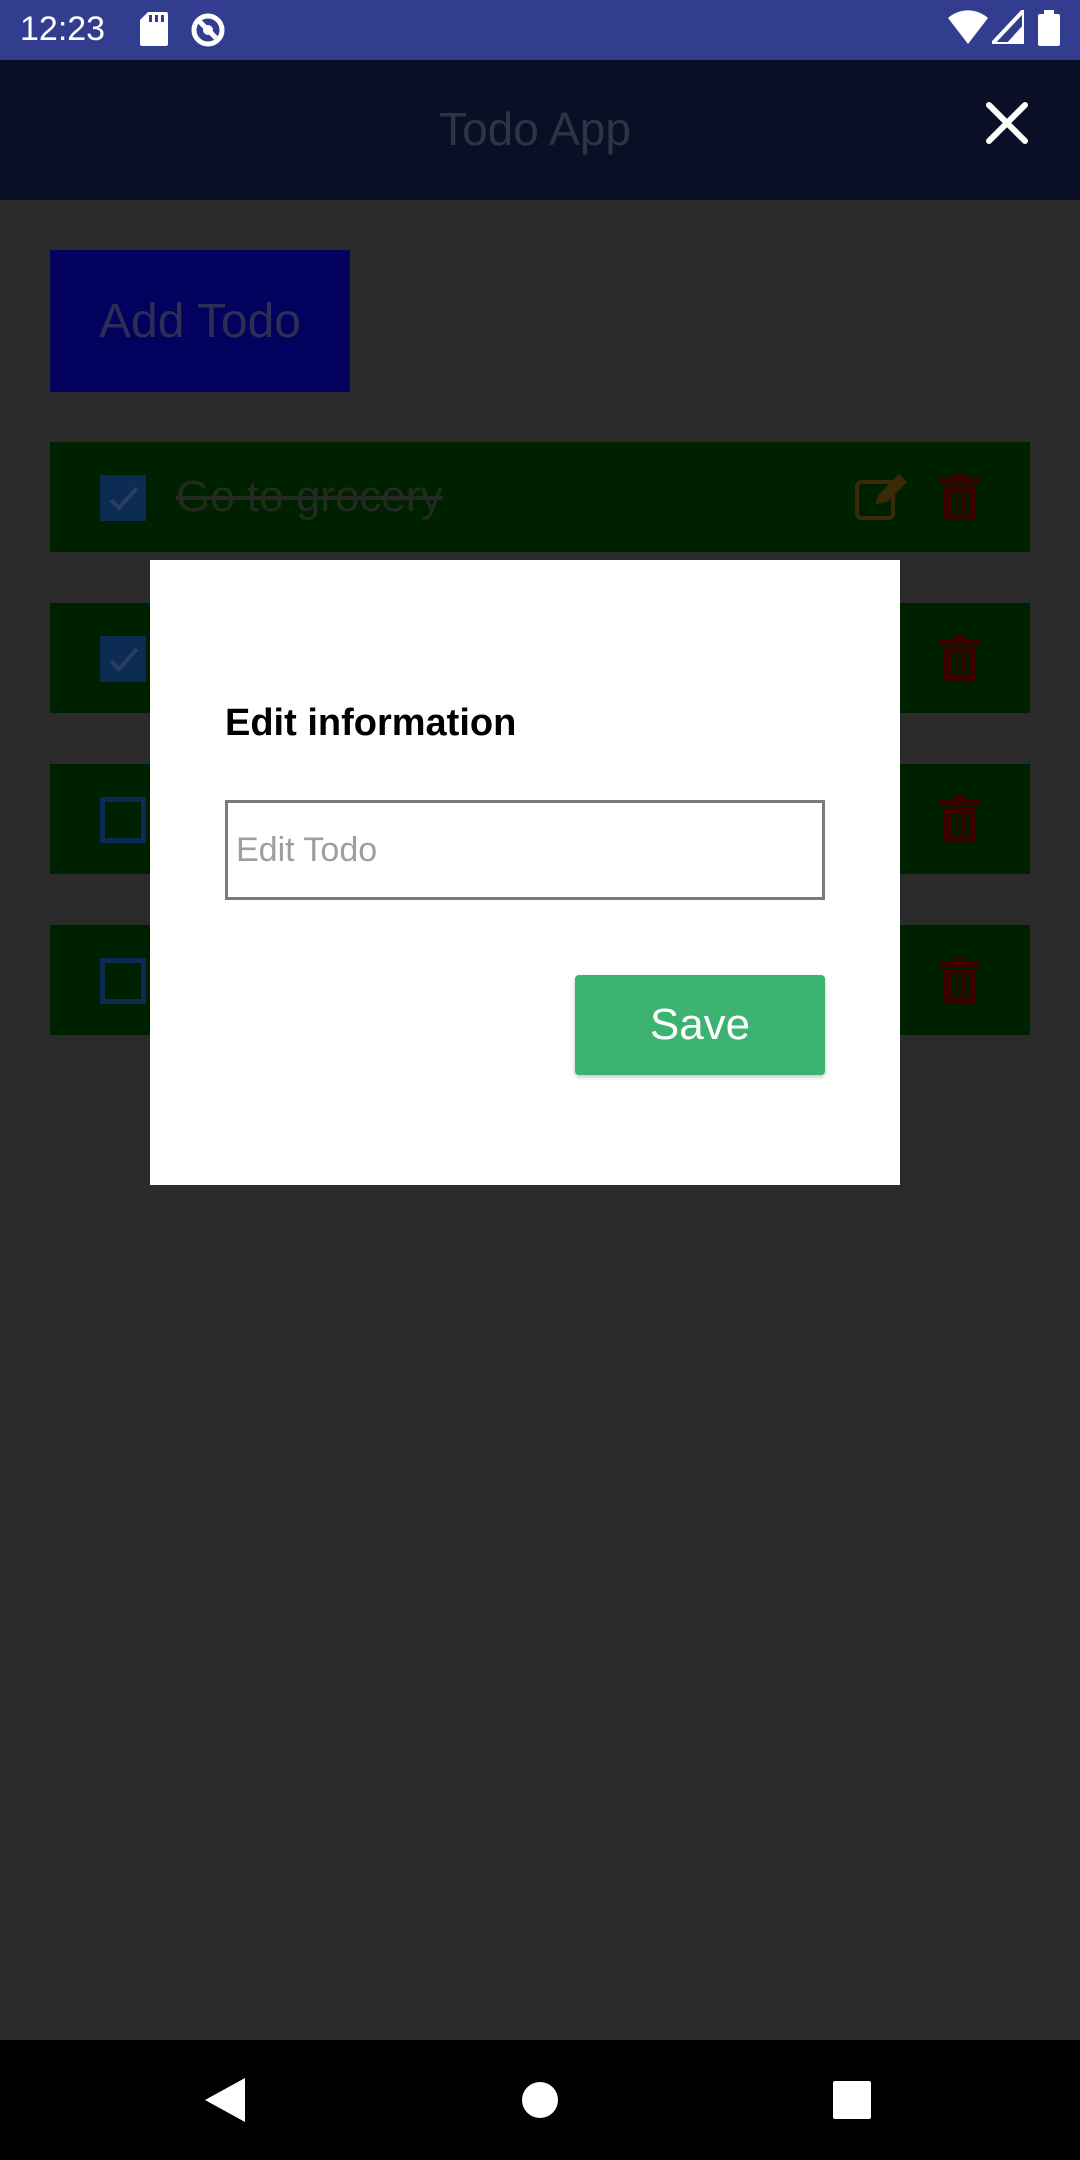 This screenshot has height=2160, width=1080. I want to click on back-button, so click(225, 2100).